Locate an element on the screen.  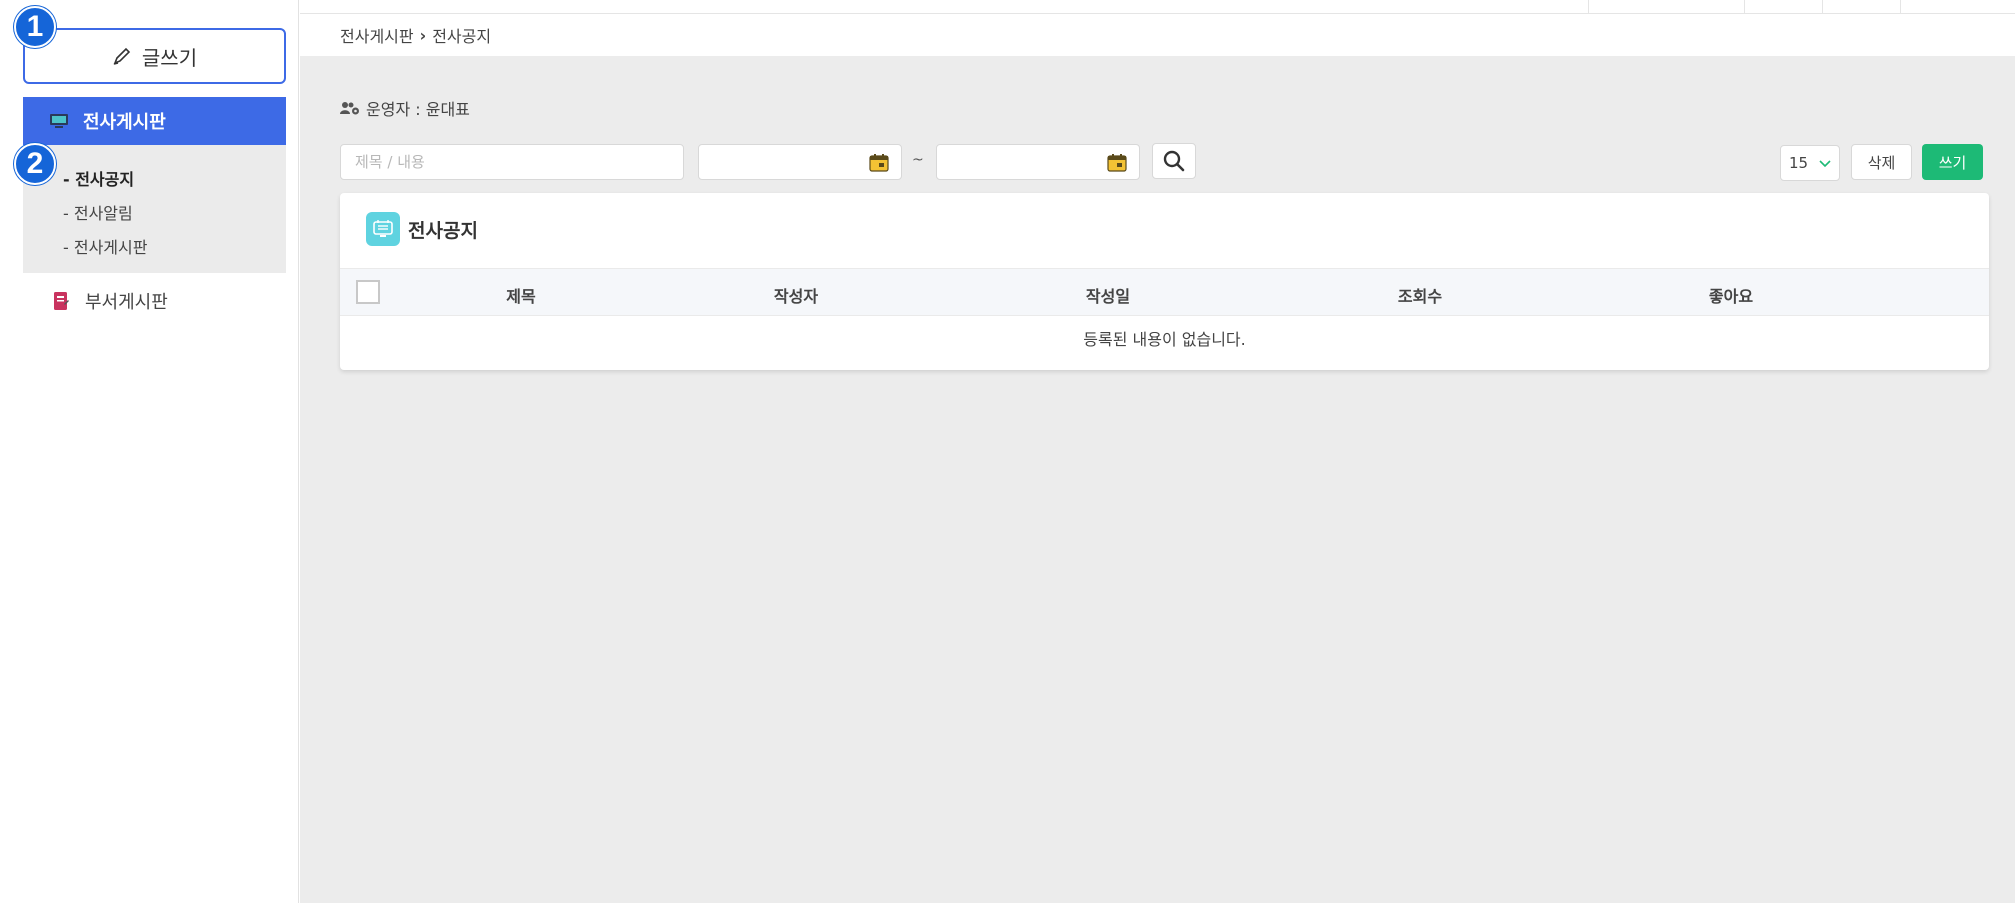
breadcrumb-current: 전사공지 is located at coordinates (462, 36).